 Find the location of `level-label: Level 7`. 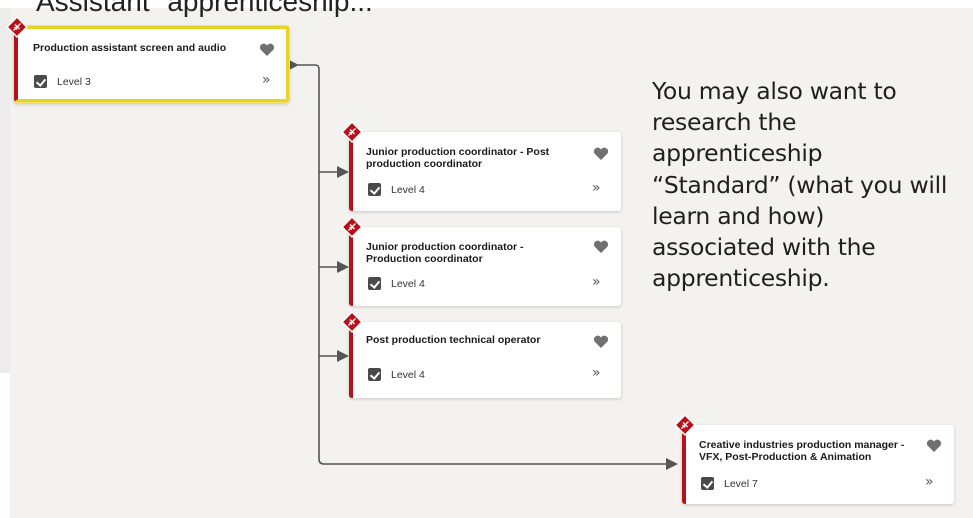

level-label: Level 7 is located at coordinates (741, 483).